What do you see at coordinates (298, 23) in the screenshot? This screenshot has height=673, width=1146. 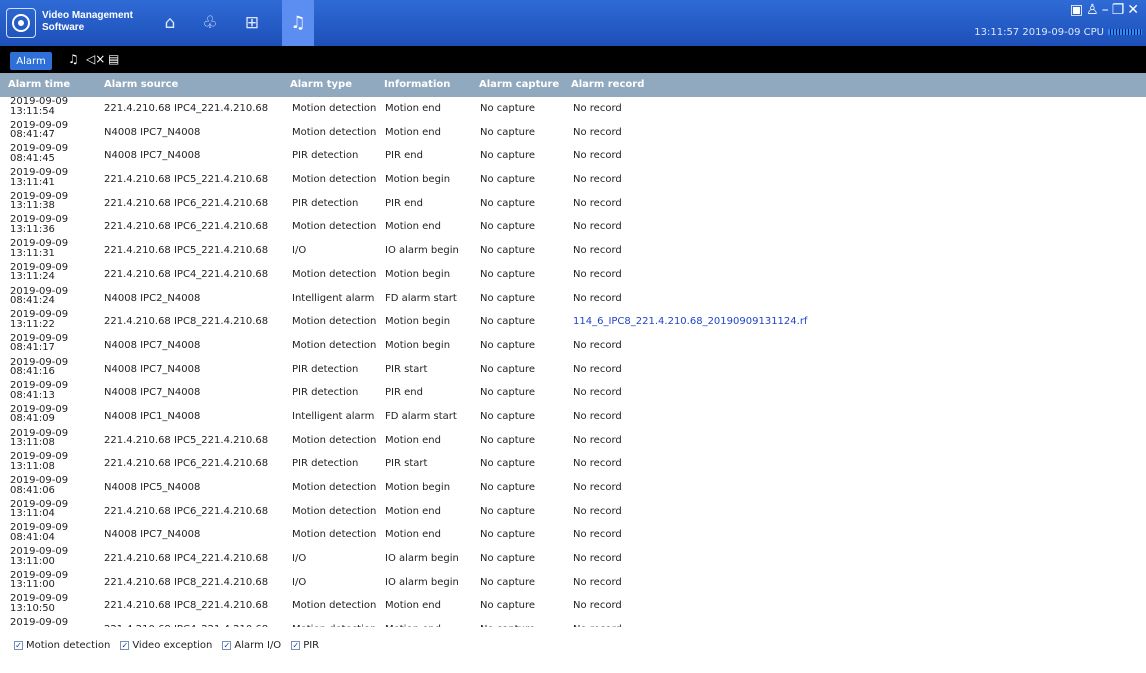 I see `alarm-icon: ♫` at bounding box center [298, 23].